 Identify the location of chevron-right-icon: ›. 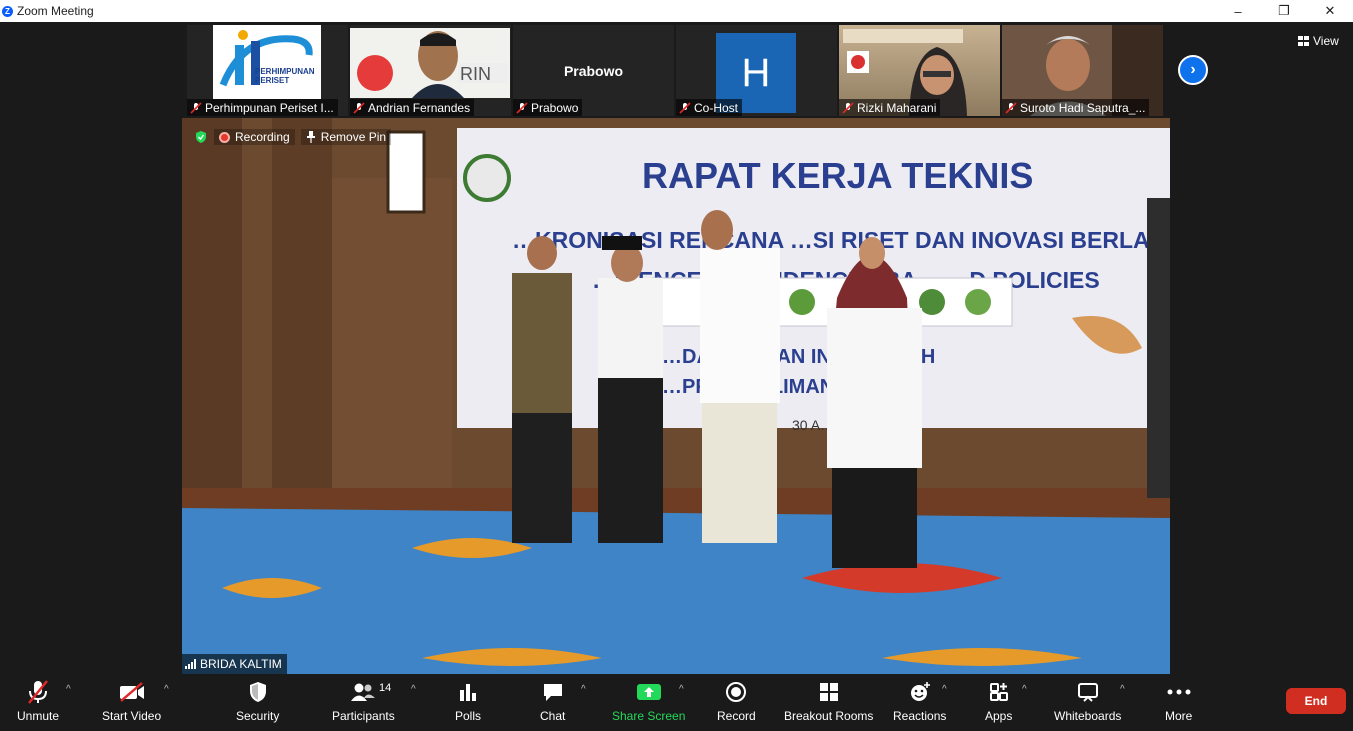
(1193, 69).